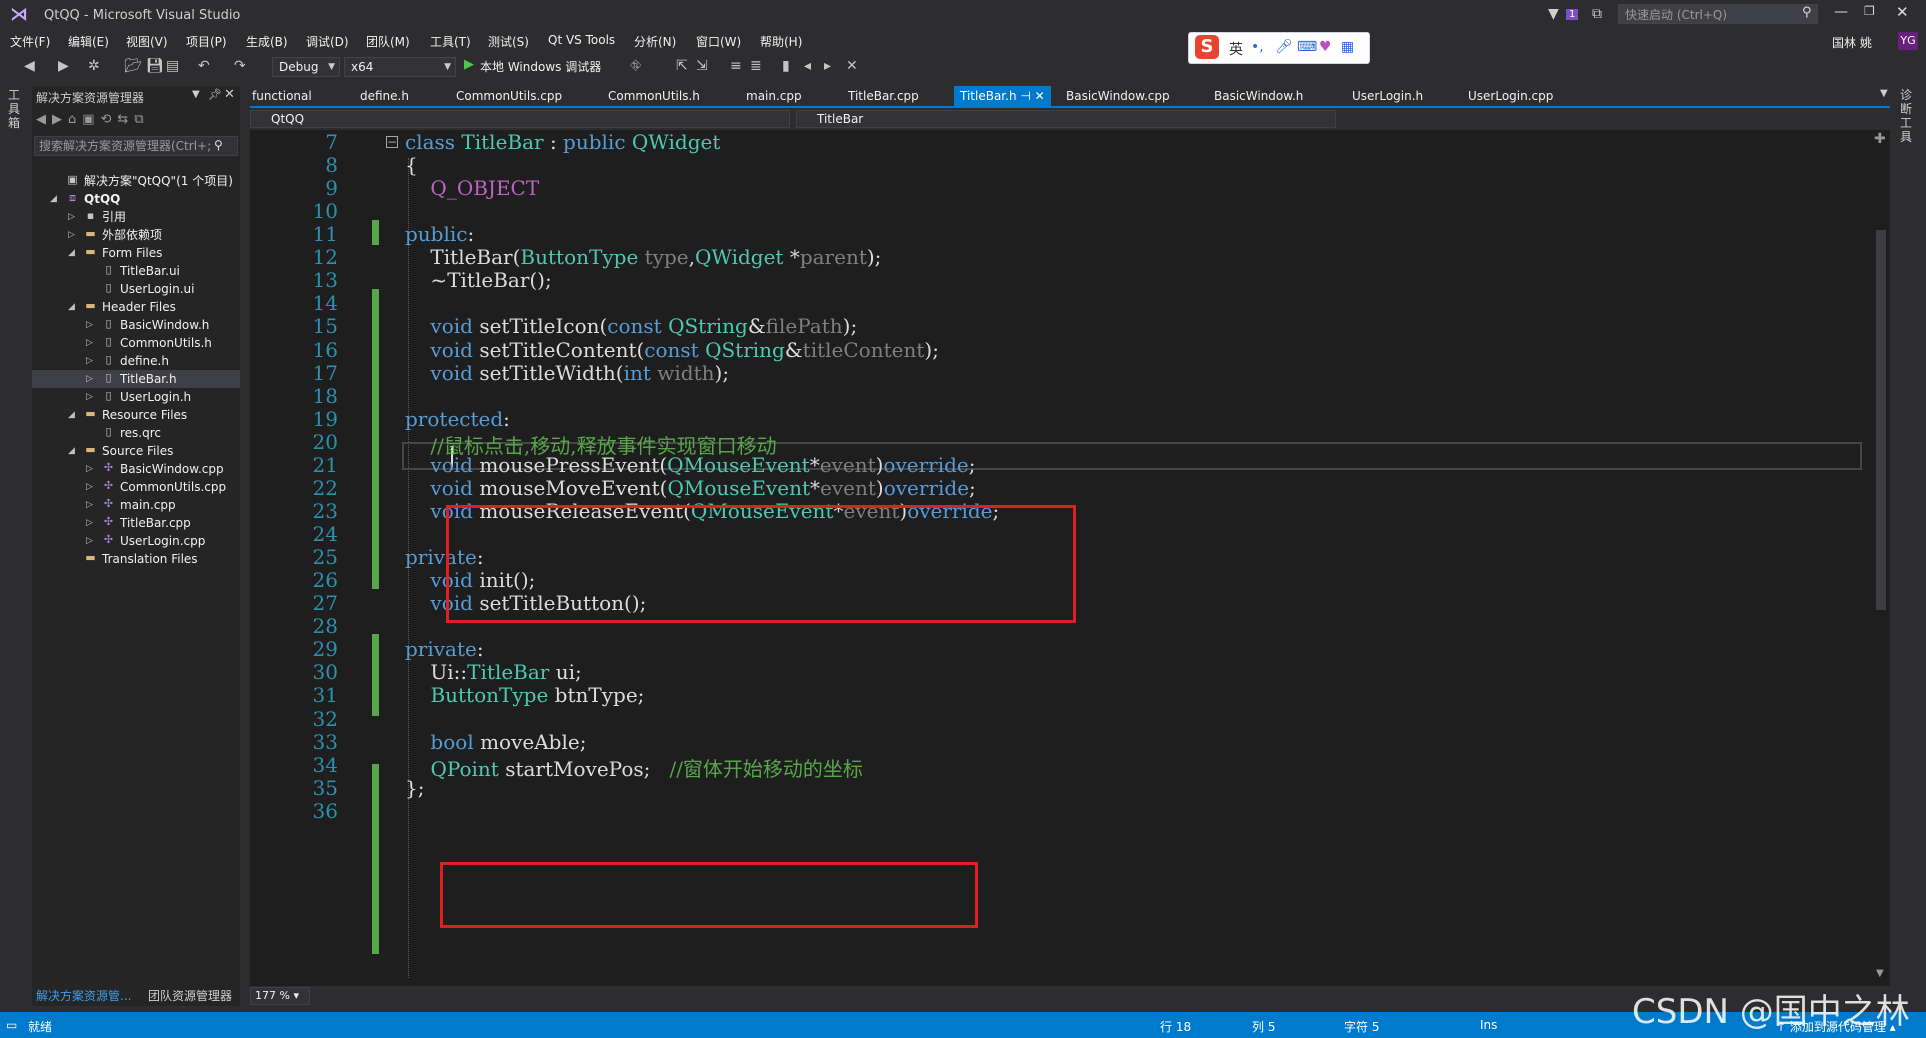 Image resolution: width=1926 pixels, height=1038 pixels. Describe the element at coordinates (136, 487) in the screenshot. I see `tree-item: ▷ ✣ CommonUtils.cpp` at that location.